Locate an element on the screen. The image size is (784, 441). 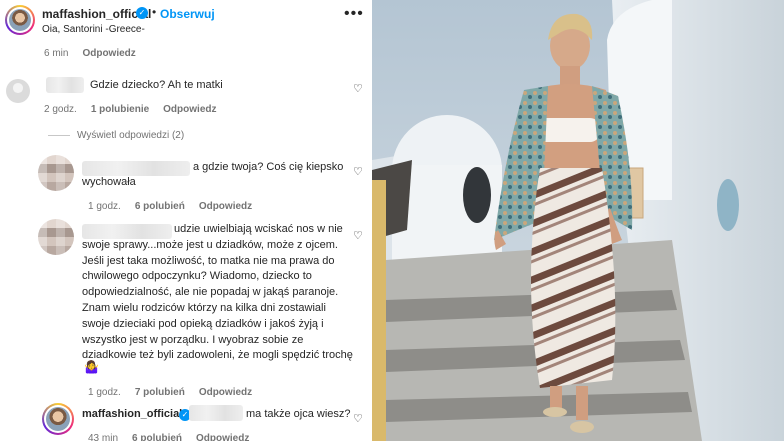
comment-time: 6 min is located at coordinates (56, 53).